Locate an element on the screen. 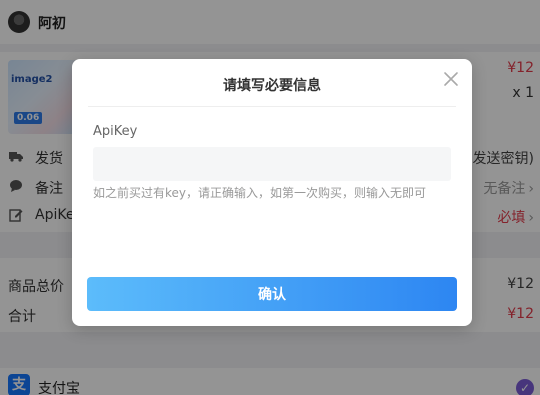 Image resolution: width=540 pixels, height=395 pixels. apikey-field-label: ApiKey is located at coordinates (115, 131).